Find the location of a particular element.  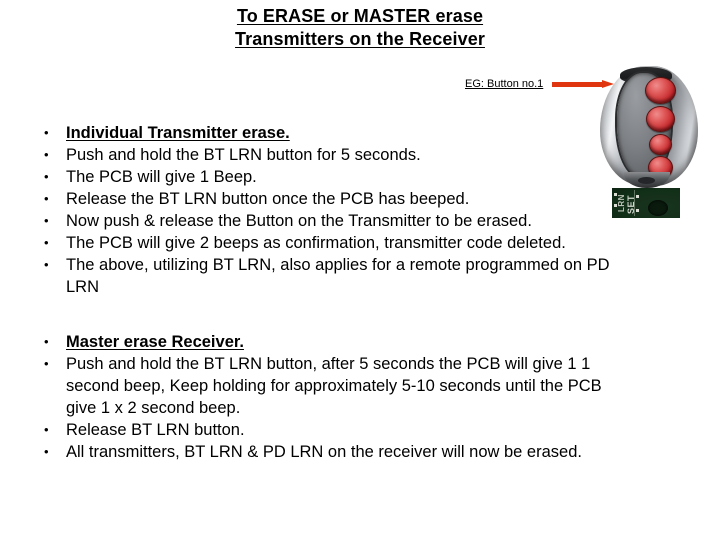

remote-button-1-icon is located at coordinates (660, 90).